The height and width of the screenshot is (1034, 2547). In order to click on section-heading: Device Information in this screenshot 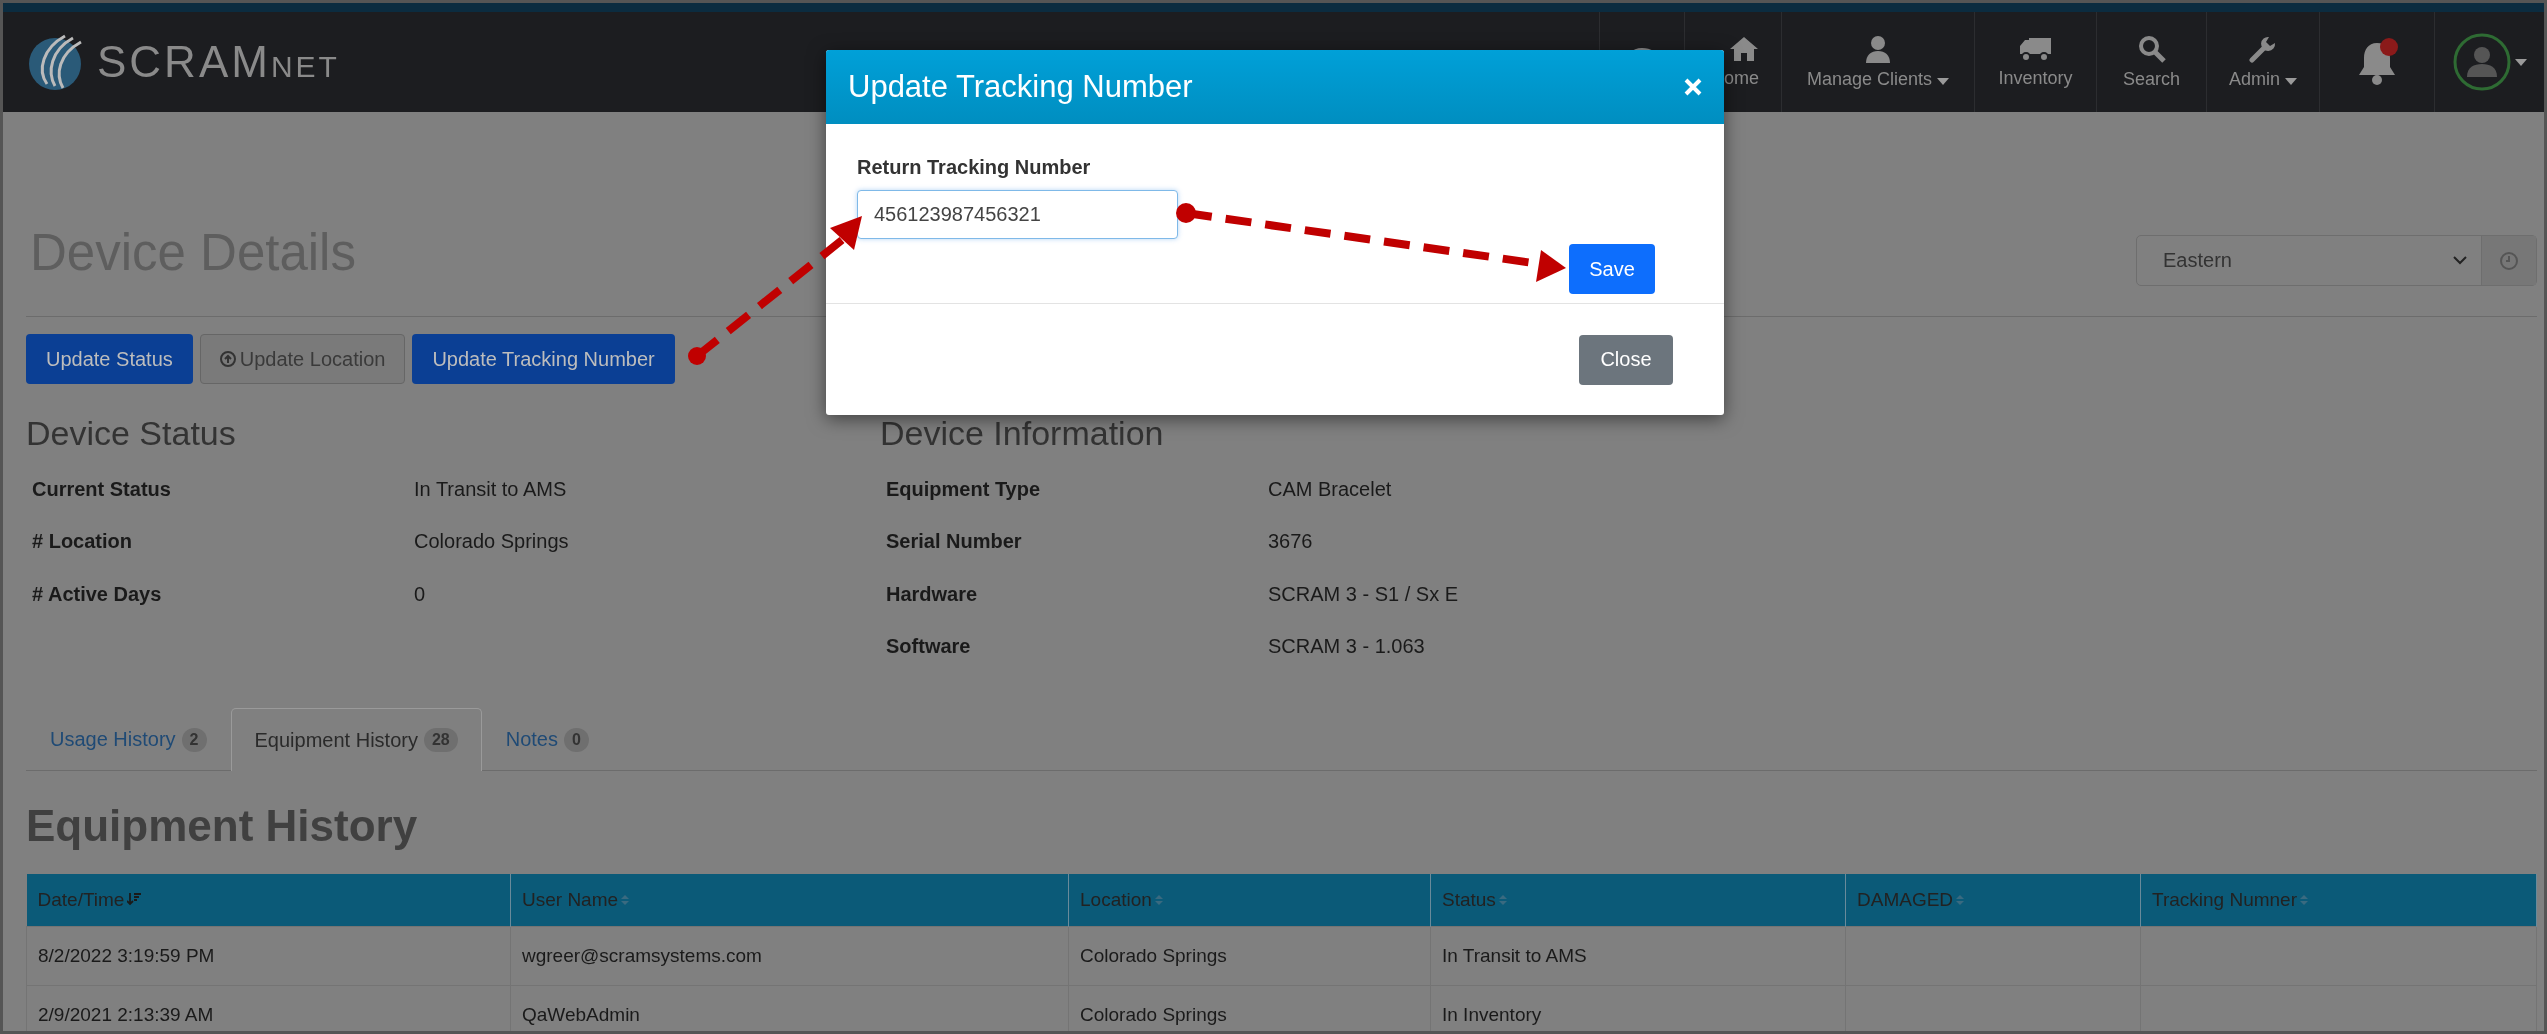, I will do `click(1022, 433)`.